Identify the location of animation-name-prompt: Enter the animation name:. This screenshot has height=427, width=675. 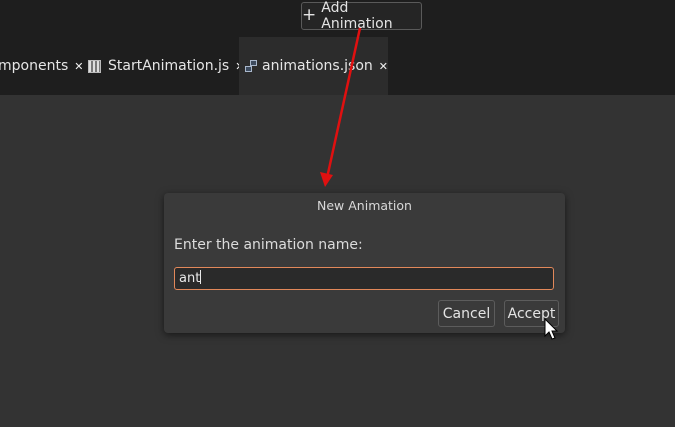
(268, 245).